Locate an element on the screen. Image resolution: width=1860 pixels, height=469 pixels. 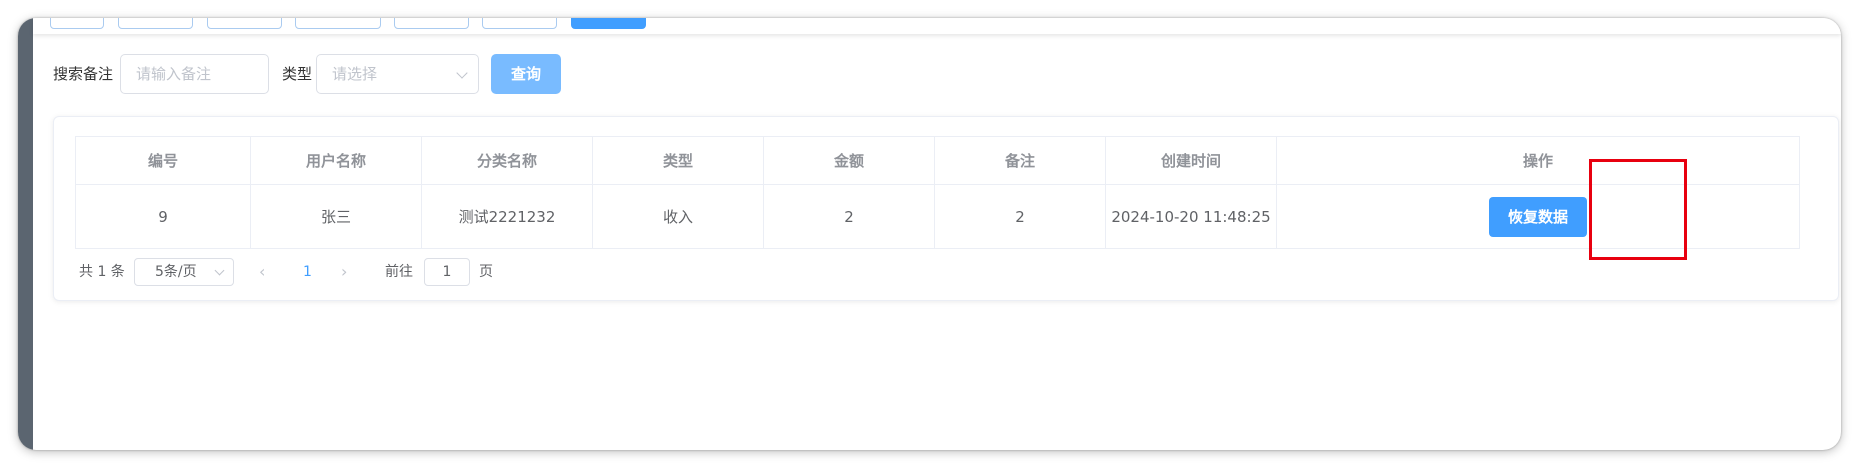
type-select-placeholder: 请选择 is located at coordinates (355, 74).